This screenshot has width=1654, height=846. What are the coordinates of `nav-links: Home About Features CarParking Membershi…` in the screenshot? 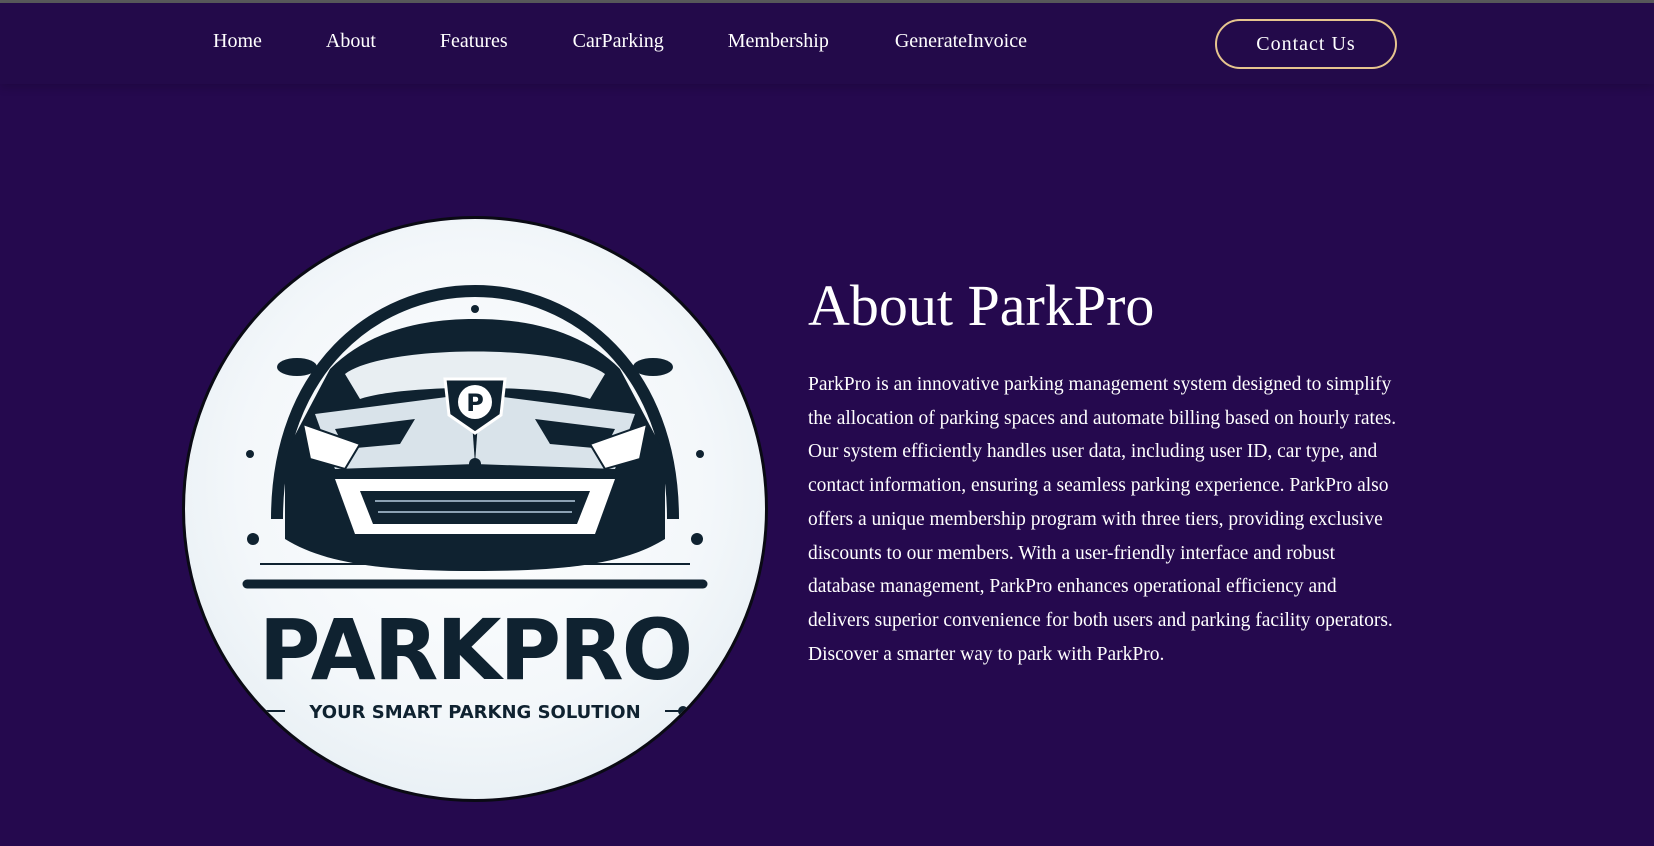 It's located at (620, 41).